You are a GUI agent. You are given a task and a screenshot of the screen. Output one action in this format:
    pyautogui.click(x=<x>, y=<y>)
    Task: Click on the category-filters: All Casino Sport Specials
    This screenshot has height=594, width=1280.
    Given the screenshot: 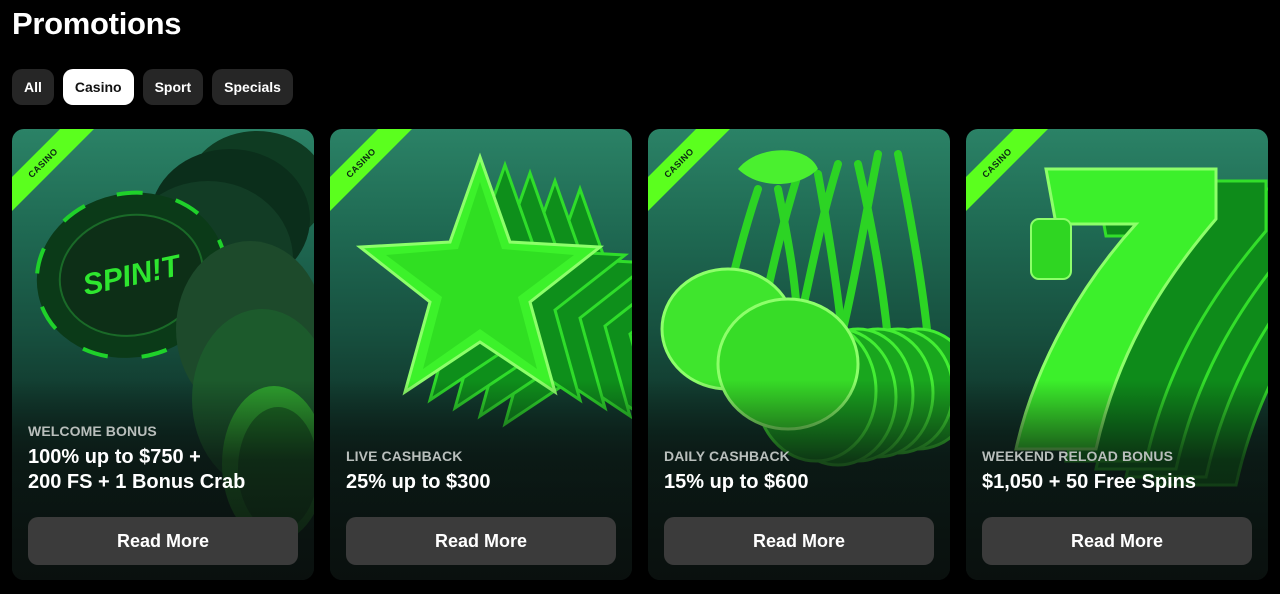 What is the action you would take?
    pyautogui.click(x=152, y=87)
    